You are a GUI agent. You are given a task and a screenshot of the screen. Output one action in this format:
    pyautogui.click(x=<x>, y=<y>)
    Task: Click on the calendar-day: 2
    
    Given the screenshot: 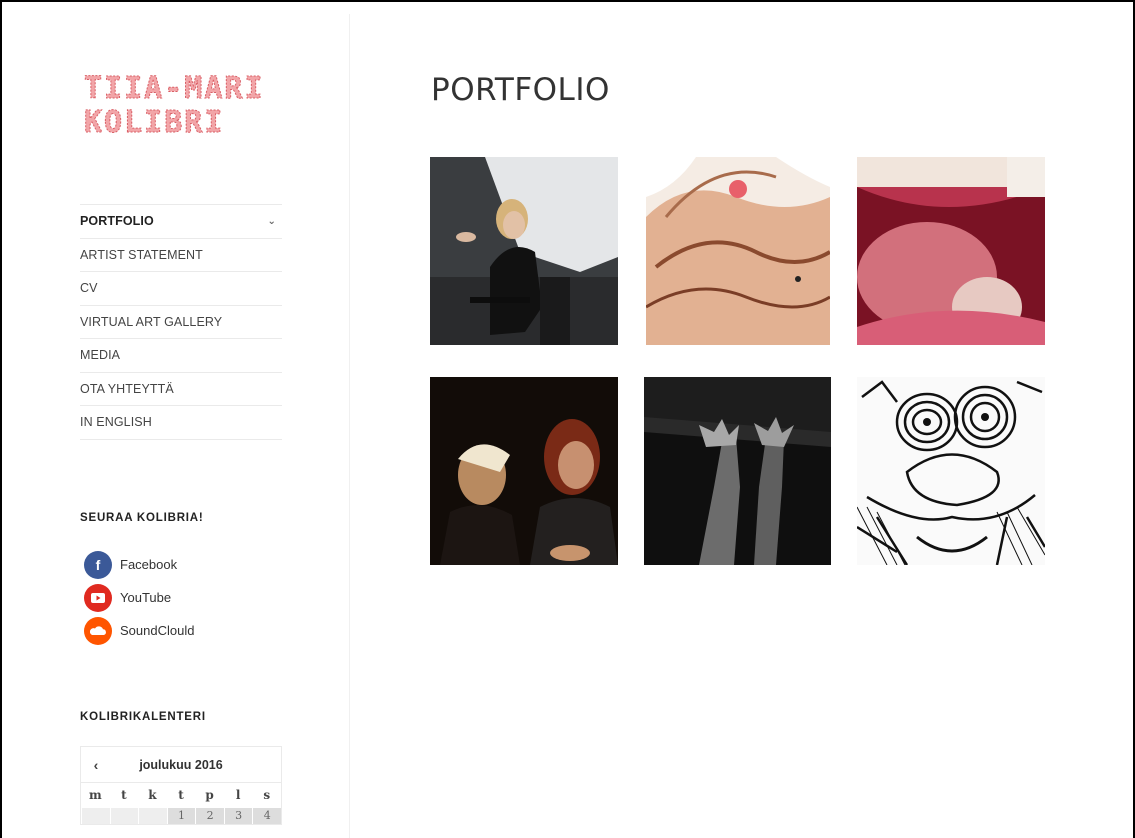 What is the action you would take?
    pyautogui.click(x=209, y=816)
    